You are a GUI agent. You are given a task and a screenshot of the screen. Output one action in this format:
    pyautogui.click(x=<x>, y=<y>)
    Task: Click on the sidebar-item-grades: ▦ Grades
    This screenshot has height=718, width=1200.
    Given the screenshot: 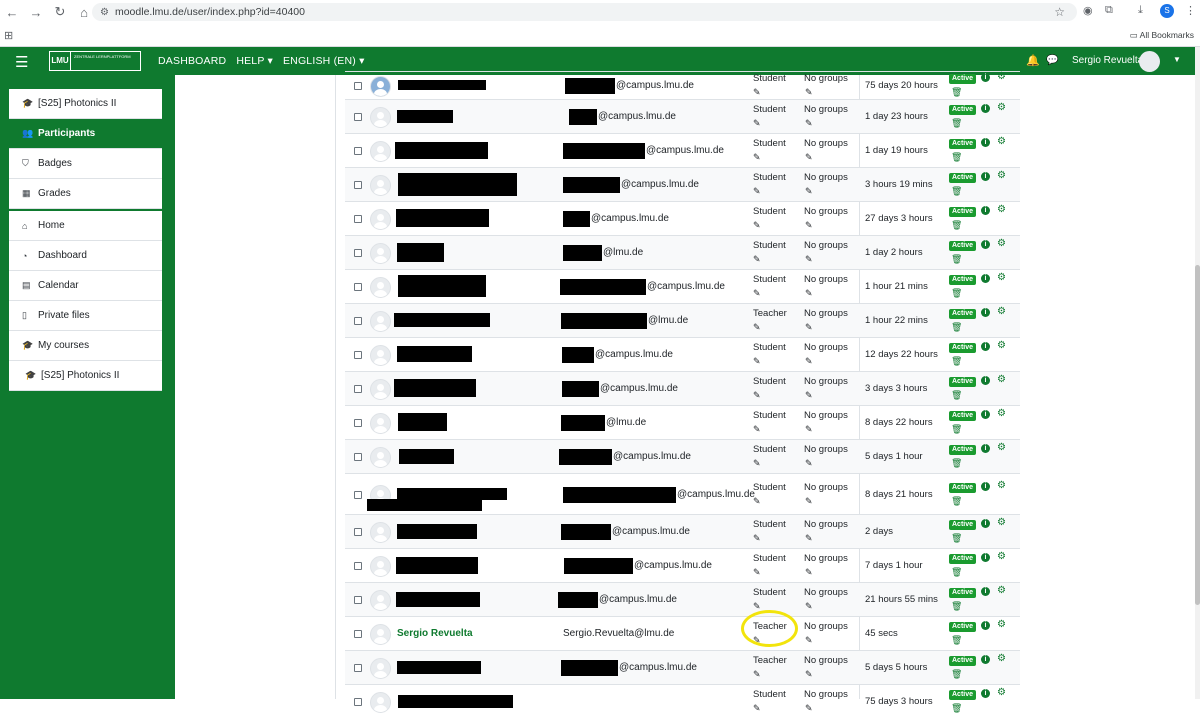 What is the action you would take?
    pyautogui.click(x=85, y=194)
    